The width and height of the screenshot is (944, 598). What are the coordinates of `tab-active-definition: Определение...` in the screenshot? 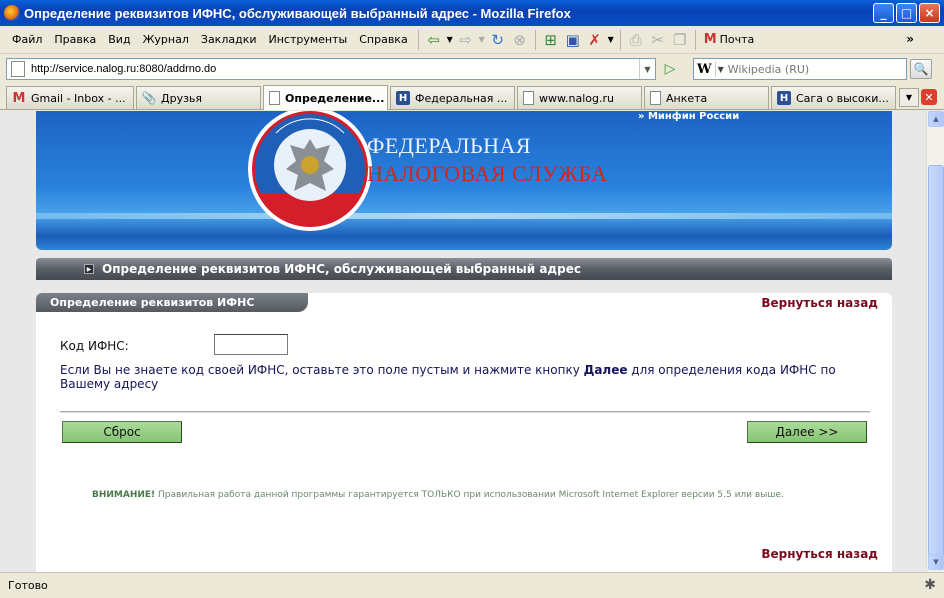 It's located at (325, 97).